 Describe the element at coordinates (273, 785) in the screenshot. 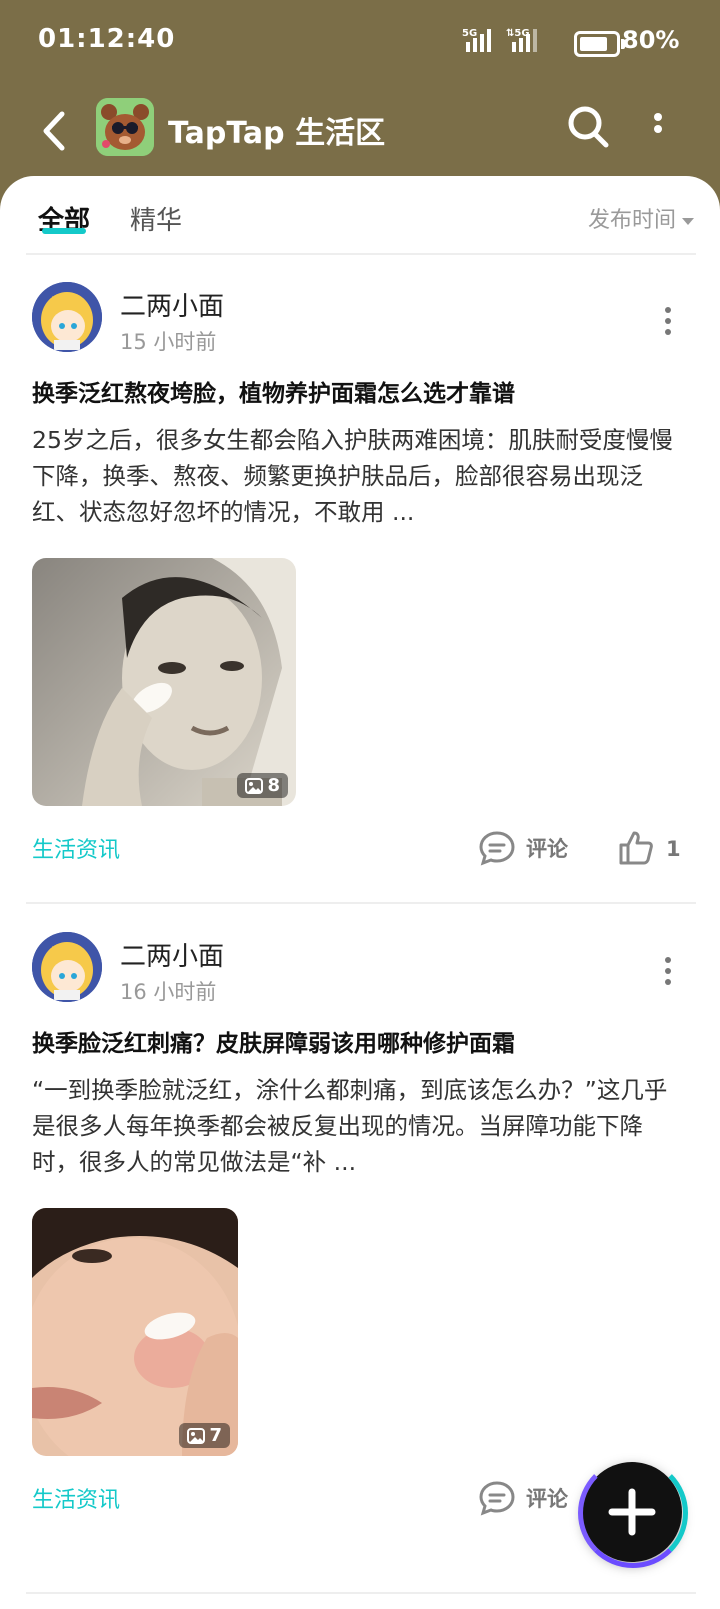

I see `image-count: 8` at that location.